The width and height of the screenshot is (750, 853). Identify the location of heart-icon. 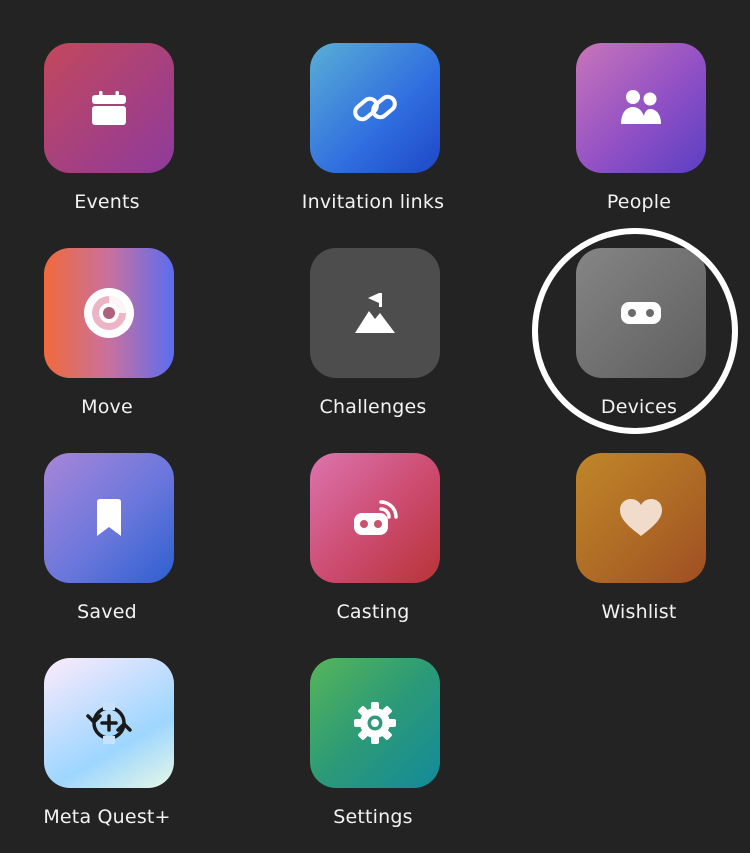
(641, 518).